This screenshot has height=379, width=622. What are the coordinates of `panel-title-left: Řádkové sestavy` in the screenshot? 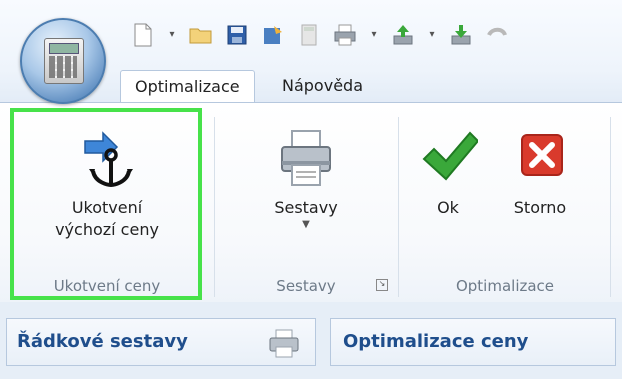 It's located at (102, 341).